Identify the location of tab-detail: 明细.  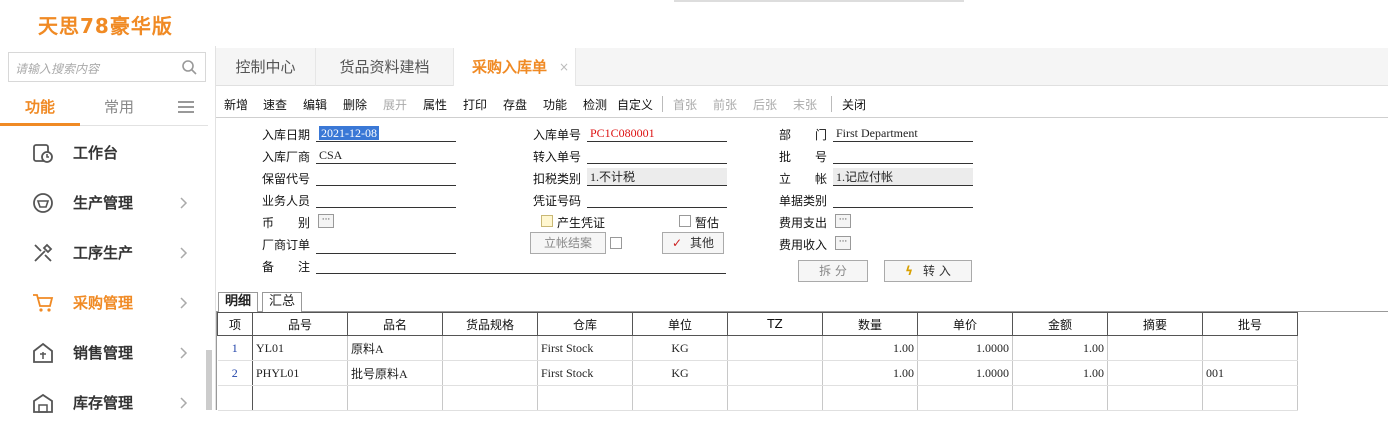
(238, 302).